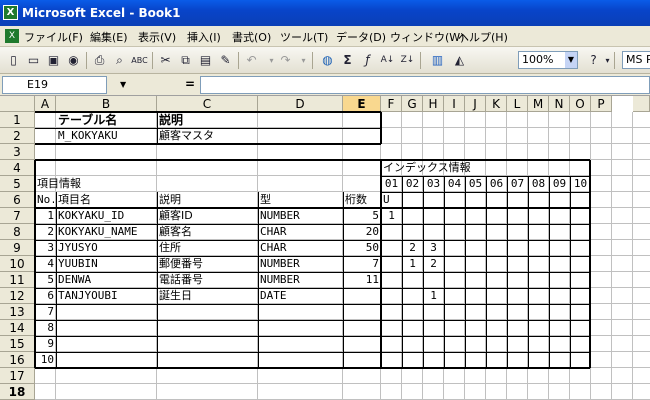 The image size is (650, 400). I want to click on row-header-9: 9, so click(17, 248).